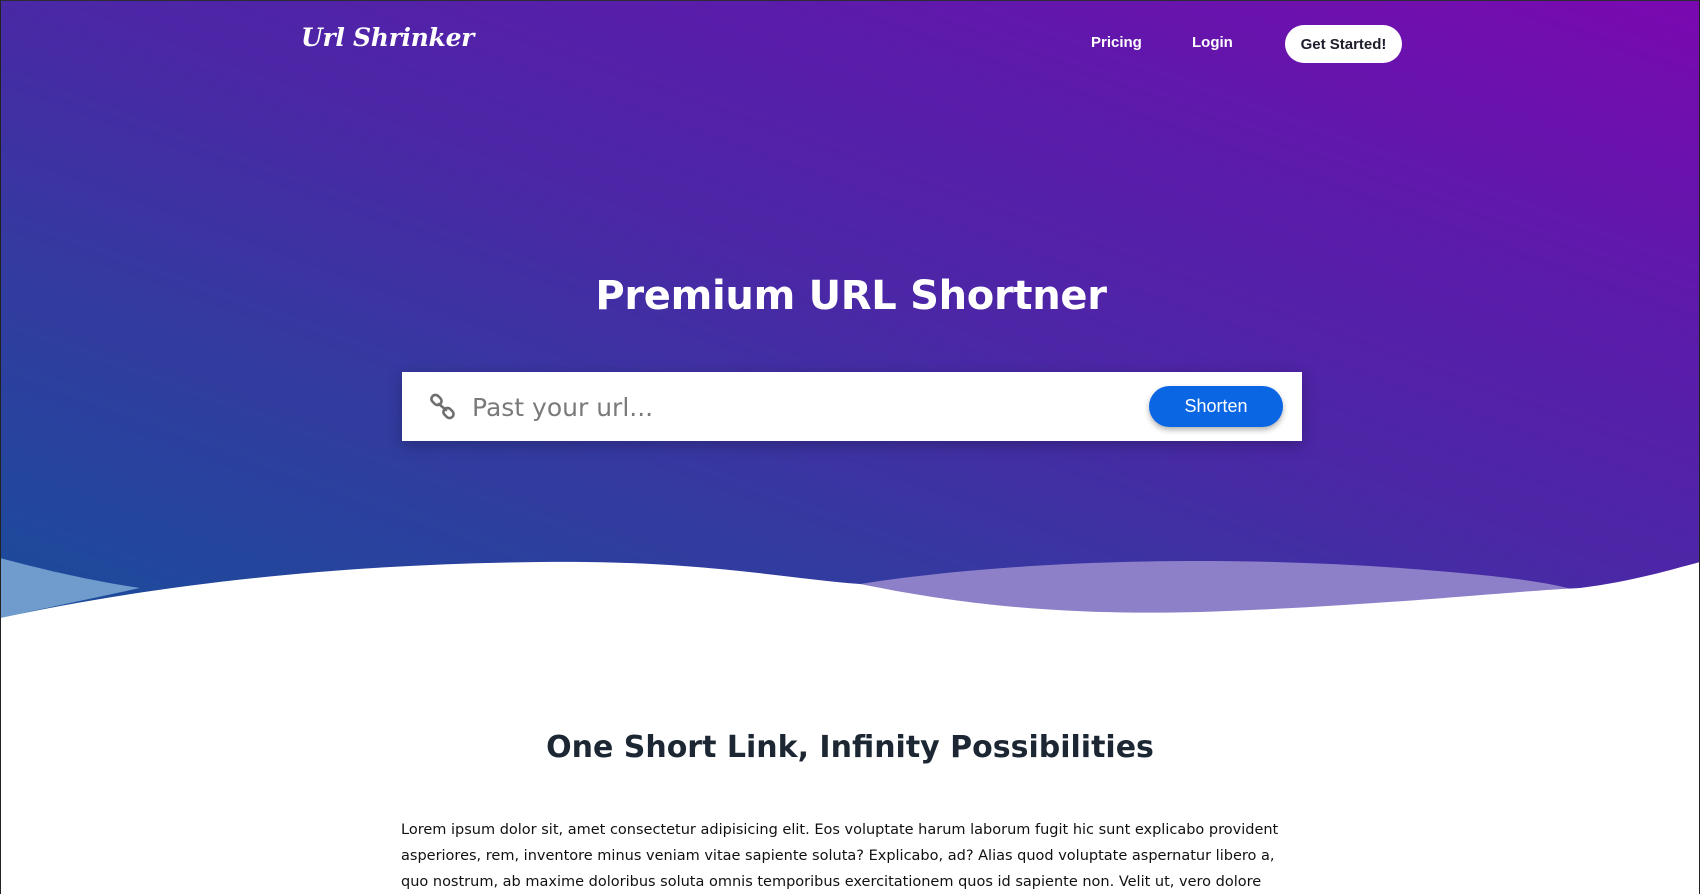  I want to click on link-icon, so click(443, 407).